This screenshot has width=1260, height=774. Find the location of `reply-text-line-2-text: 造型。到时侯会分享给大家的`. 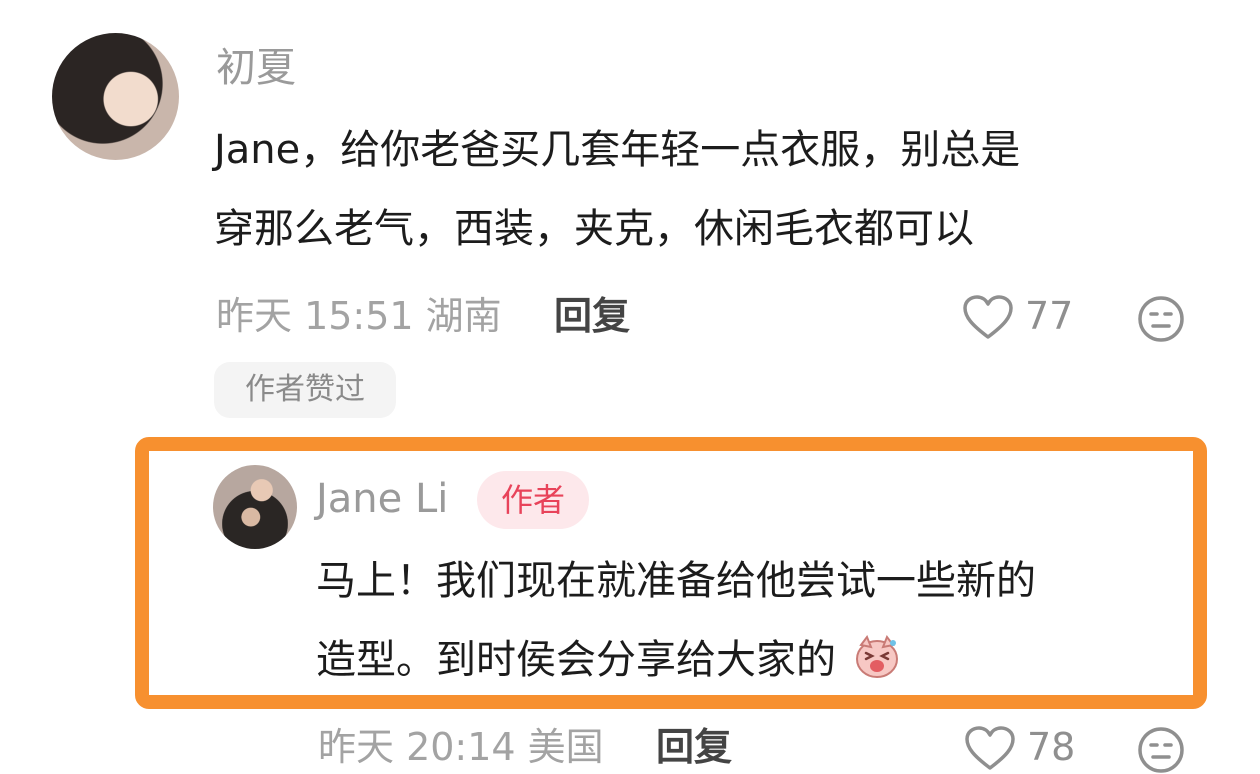

reply-text-line-2-text: 造型。到时侯会分享给大家的 is located at coordinates (576, 660).